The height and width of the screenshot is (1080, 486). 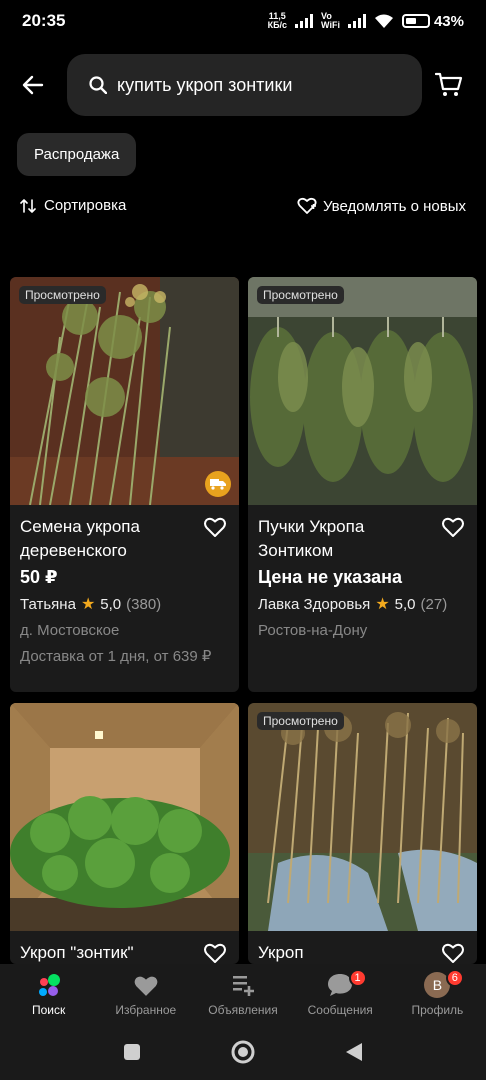 What do you see at coordinates (432, 21) in the screenshot?
I see `battery-indicator: 43%` at bounding box center [432, 21].